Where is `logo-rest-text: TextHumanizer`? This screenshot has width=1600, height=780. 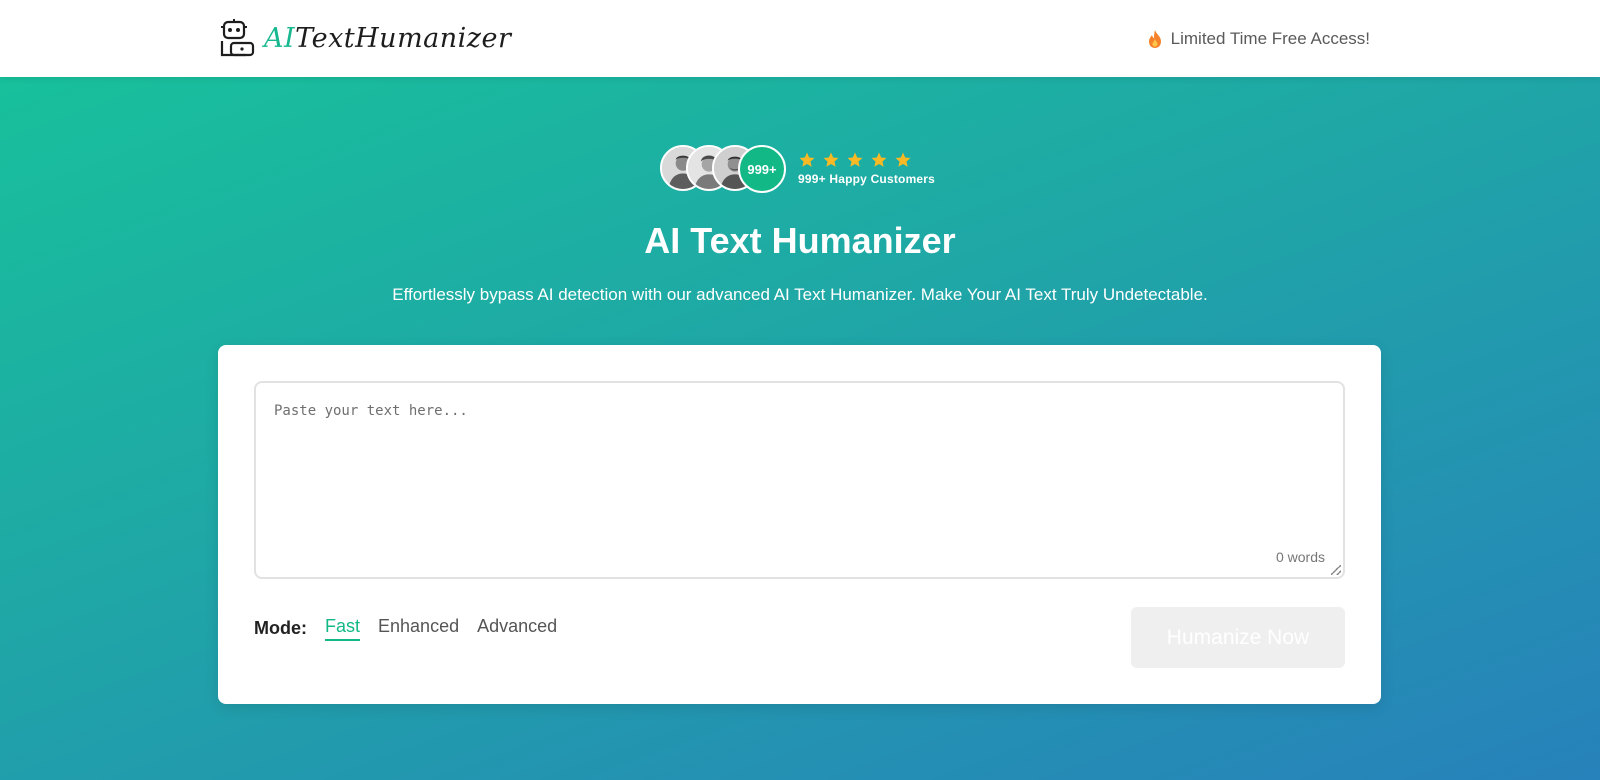
logo-rest-text: TextHumanizer is located at coordinates (403, 38).